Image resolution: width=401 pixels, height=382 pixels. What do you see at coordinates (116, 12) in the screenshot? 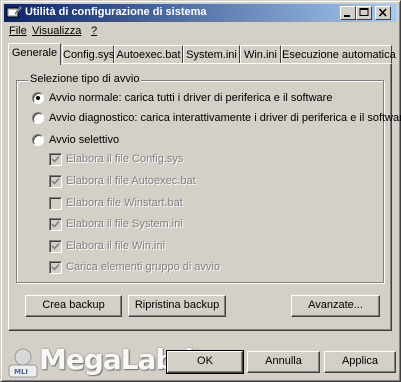
I see `window-title: Utilità di configurazione di sistema` at bounding box center [116, 12].